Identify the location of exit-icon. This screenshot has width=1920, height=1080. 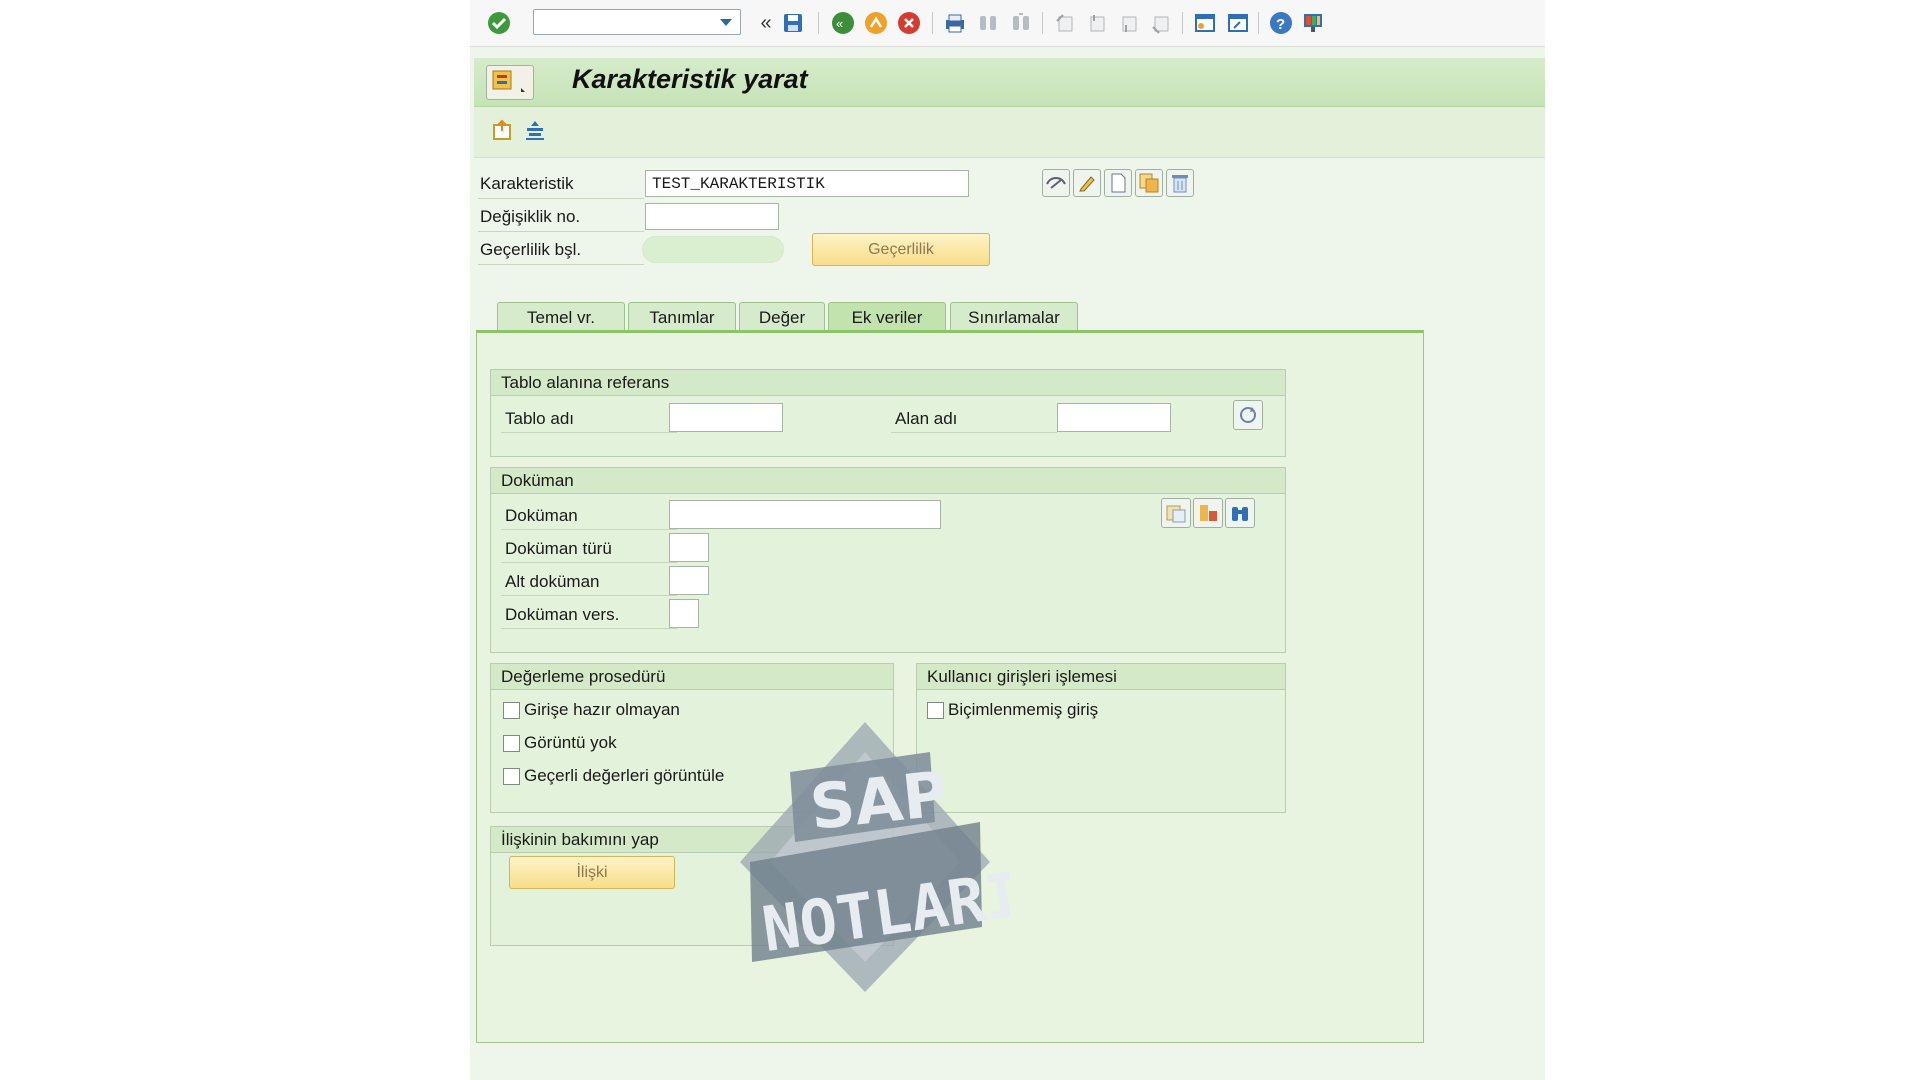
(876, 23).